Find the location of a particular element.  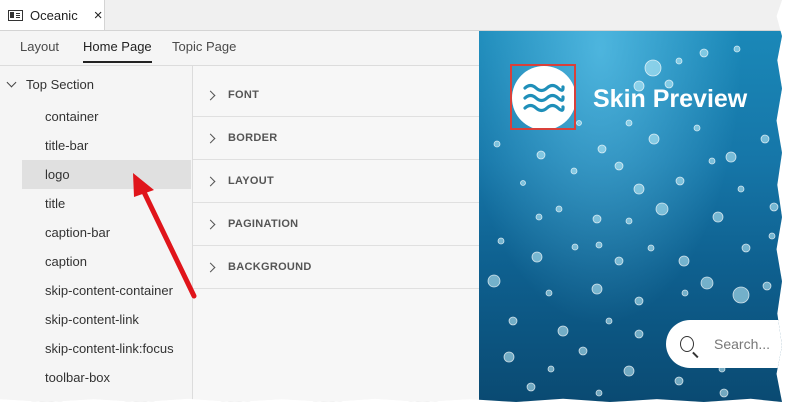

tree-item-skip-content-link-focus: skip-content-link:focus is located at coordinates (106, 348).